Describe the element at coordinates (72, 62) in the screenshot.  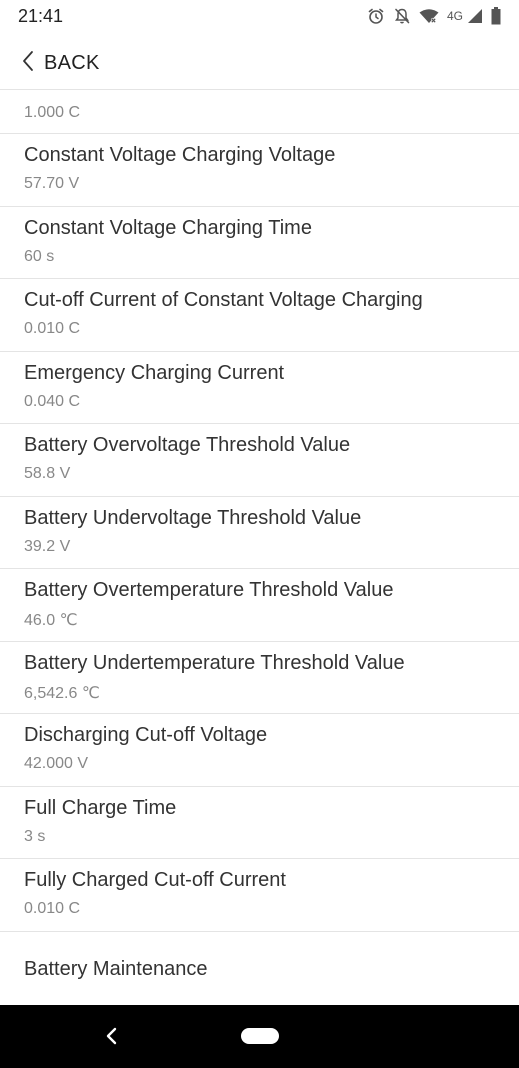
I see `back-label: BACK` at that location.